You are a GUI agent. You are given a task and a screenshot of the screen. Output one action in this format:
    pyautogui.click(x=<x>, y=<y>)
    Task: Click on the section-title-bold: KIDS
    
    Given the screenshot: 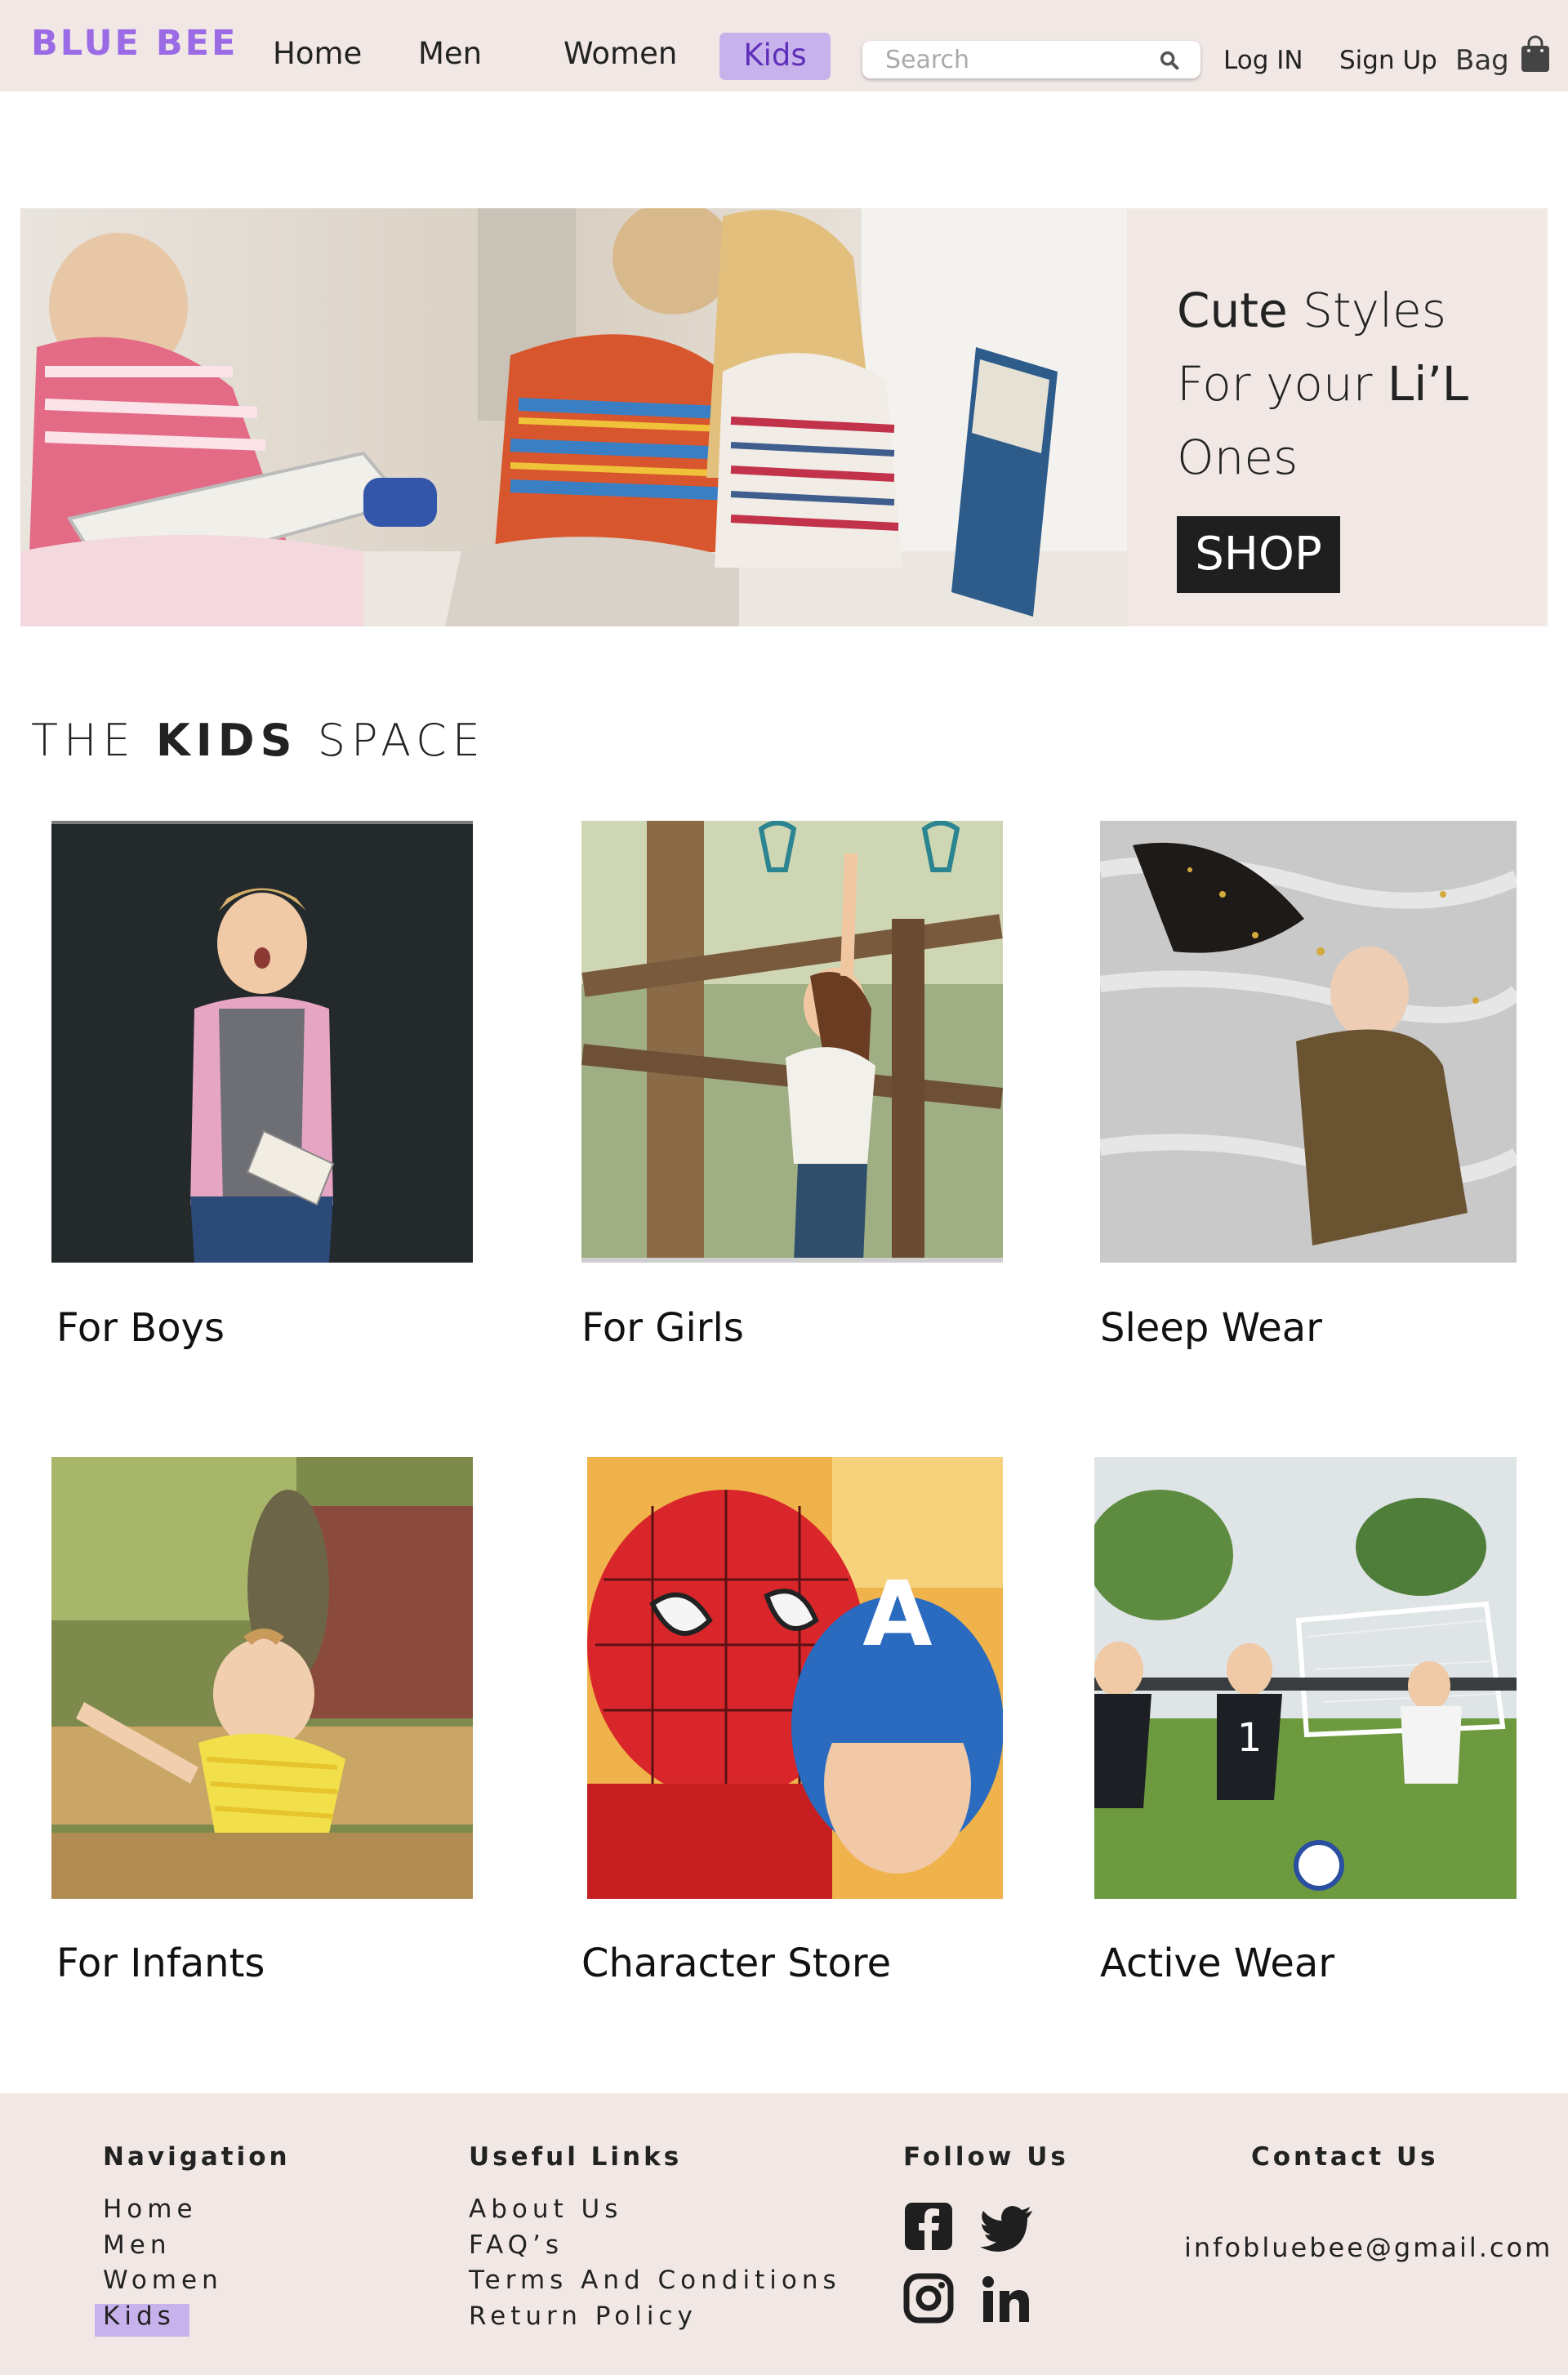 What is the action you would take?
    pyautogui.click(x=226, y=740)
    